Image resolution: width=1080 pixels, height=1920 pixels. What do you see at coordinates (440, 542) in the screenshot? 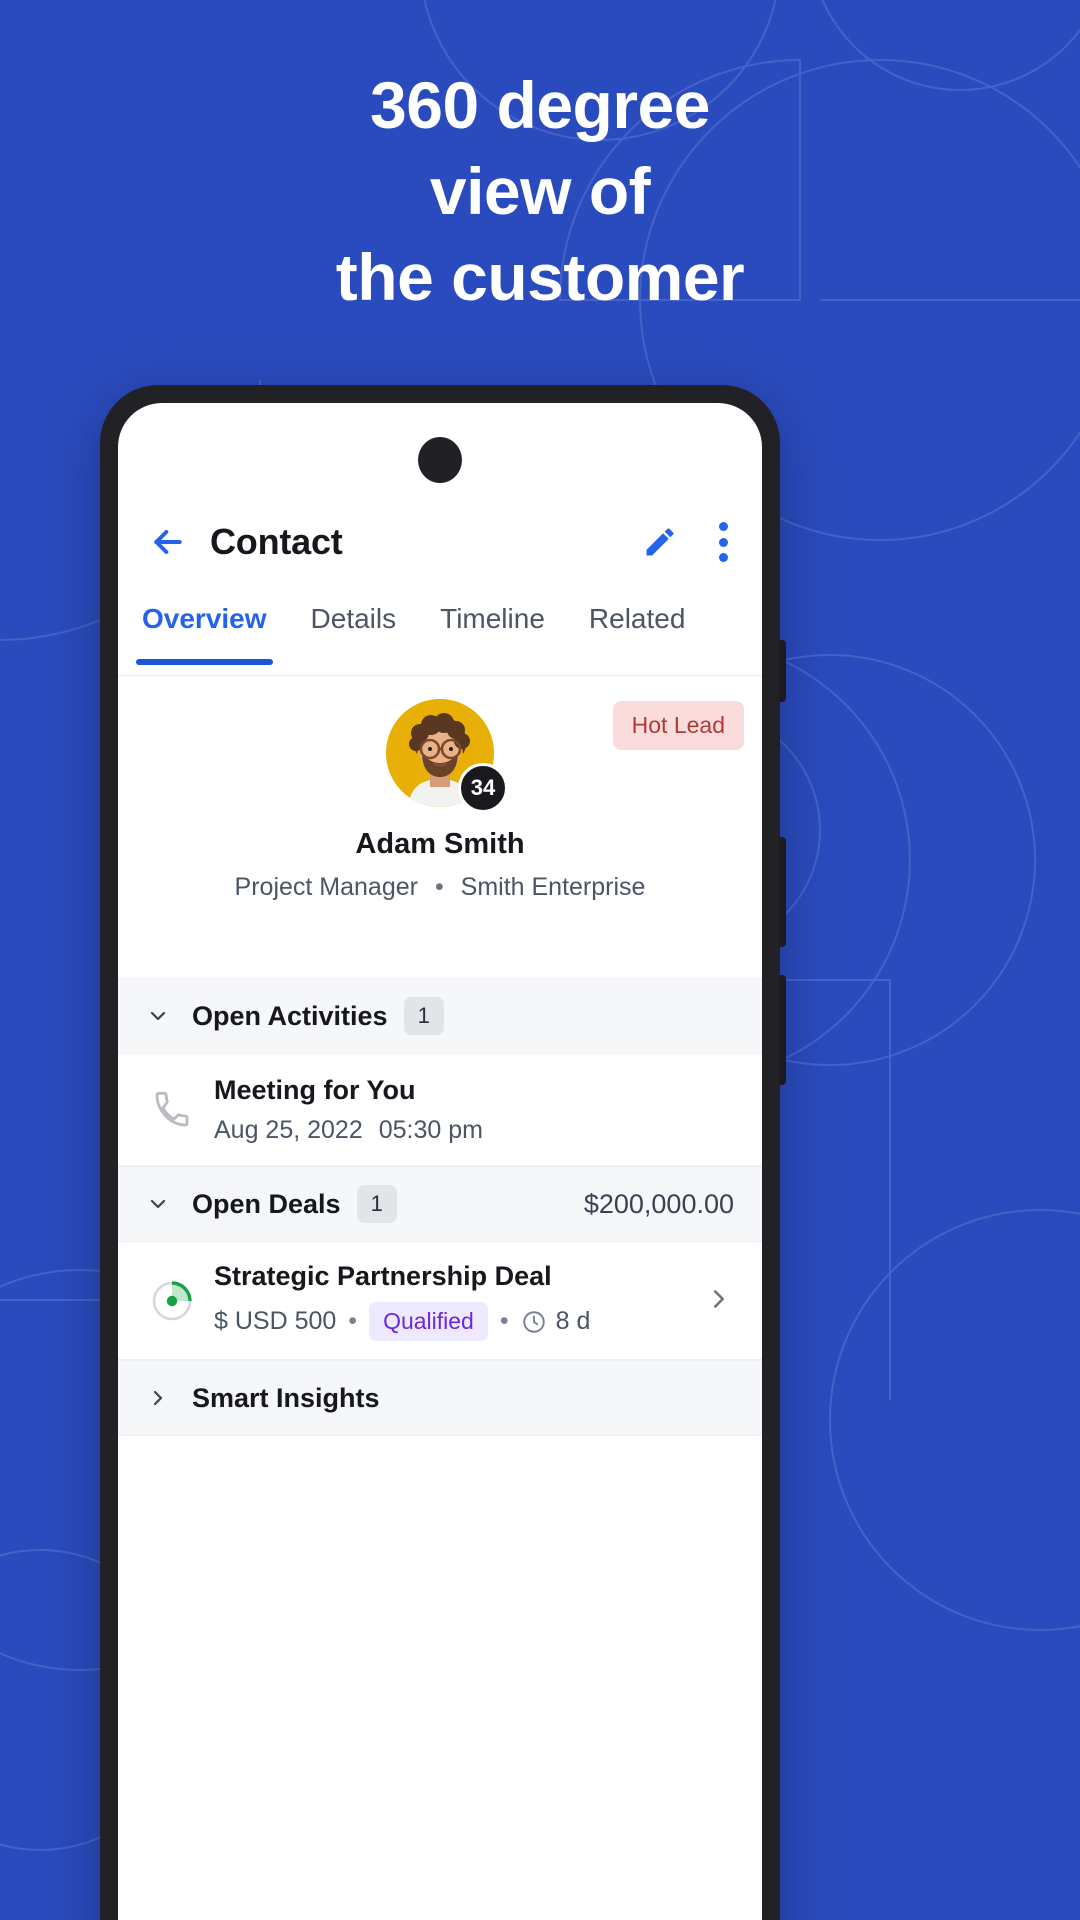
I see `app-bar: Contact` at bounding box center [440, 542].